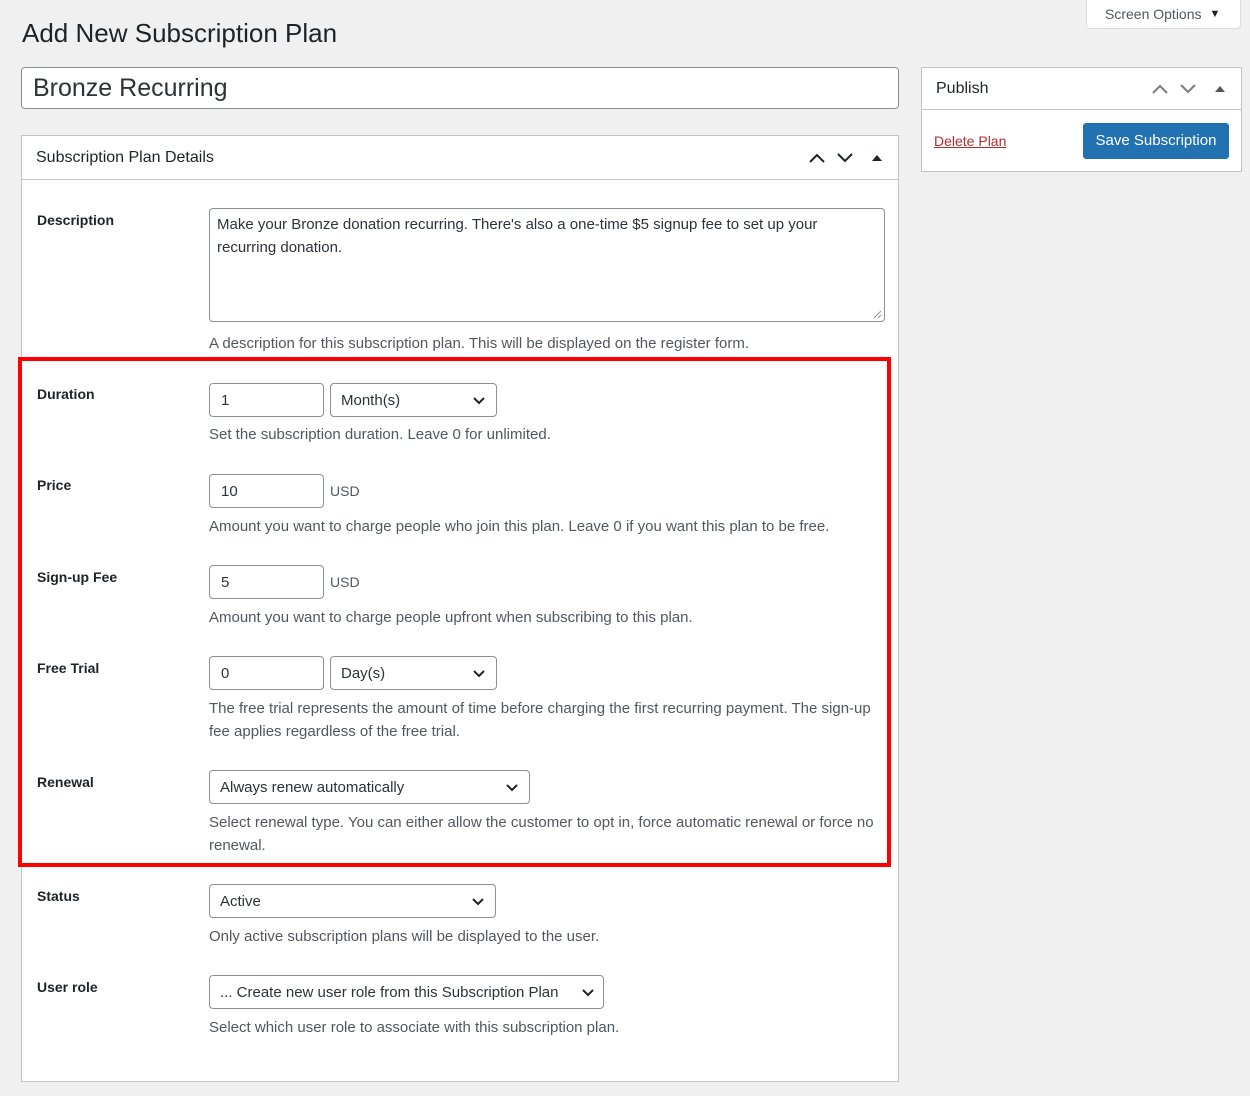 The image size is (1250, 1096). What do you see at coordinates (68, 668) in the screenshot?
I see `free-trial-label: Free Trial` at bounding box center [68, 668].